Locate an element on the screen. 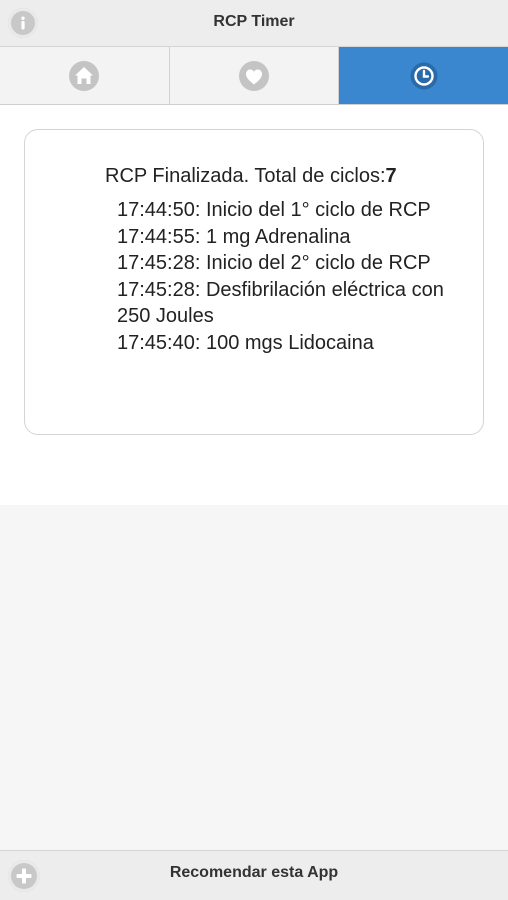  log-item: 17:45:28: Inicio del 2° ciclo de RCP is located at coordinates (274, 263).